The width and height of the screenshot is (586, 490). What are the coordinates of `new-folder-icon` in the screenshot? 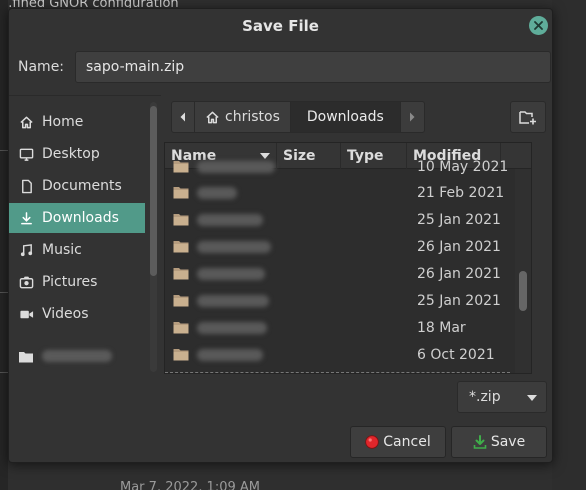 It's located at (527, 118).